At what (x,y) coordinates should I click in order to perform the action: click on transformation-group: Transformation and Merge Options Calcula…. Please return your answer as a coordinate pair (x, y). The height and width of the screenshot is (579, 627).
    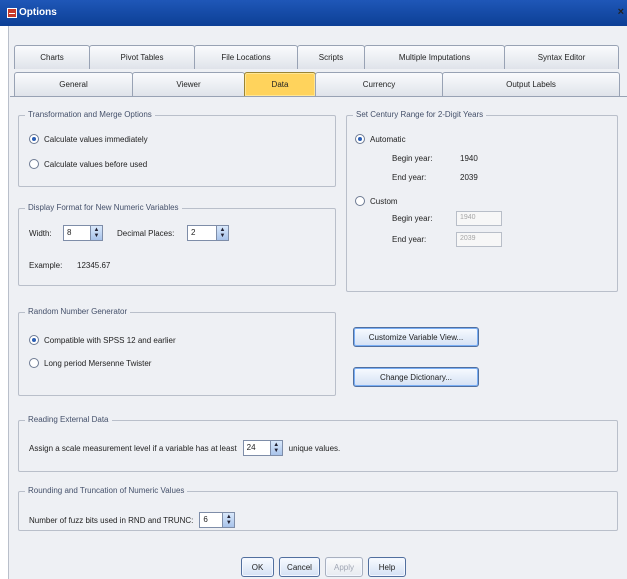
    Looking at the image, I should click on (177, 148).